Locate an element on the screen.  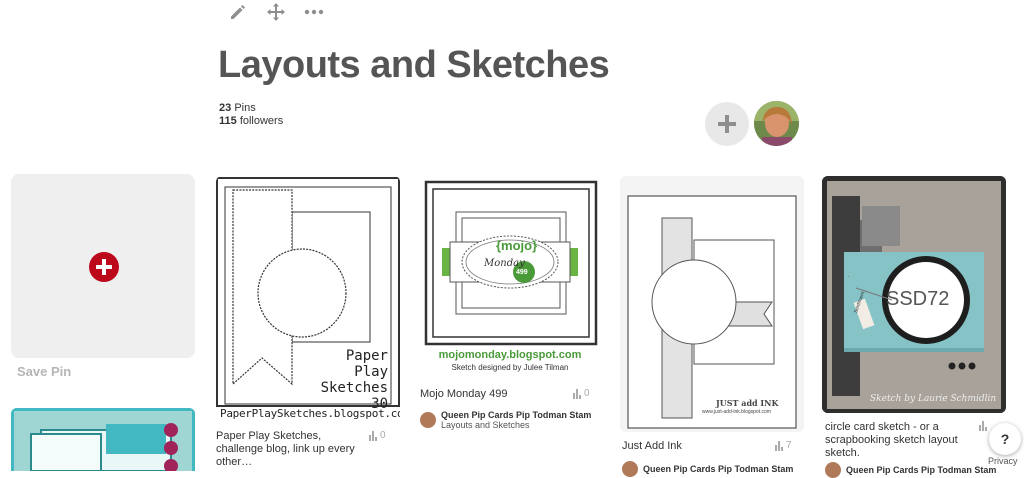
repin-value: 7 is located at coordinates (789, 445).